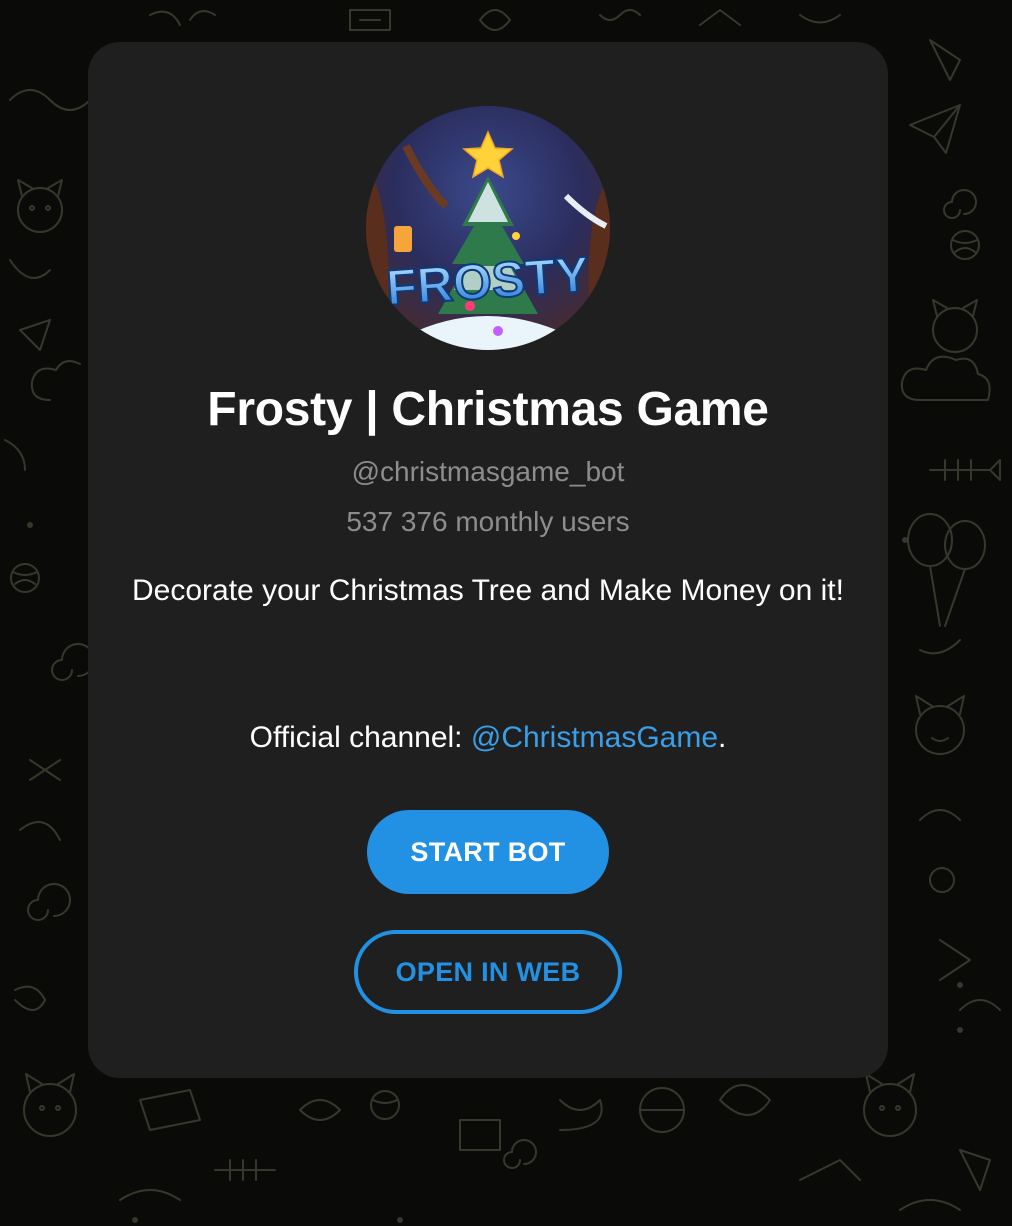 This screenshot has width=1012, height=1226. I want to click on official-channel-line: Official channel: @ChristmasGame., so click(488, 738).